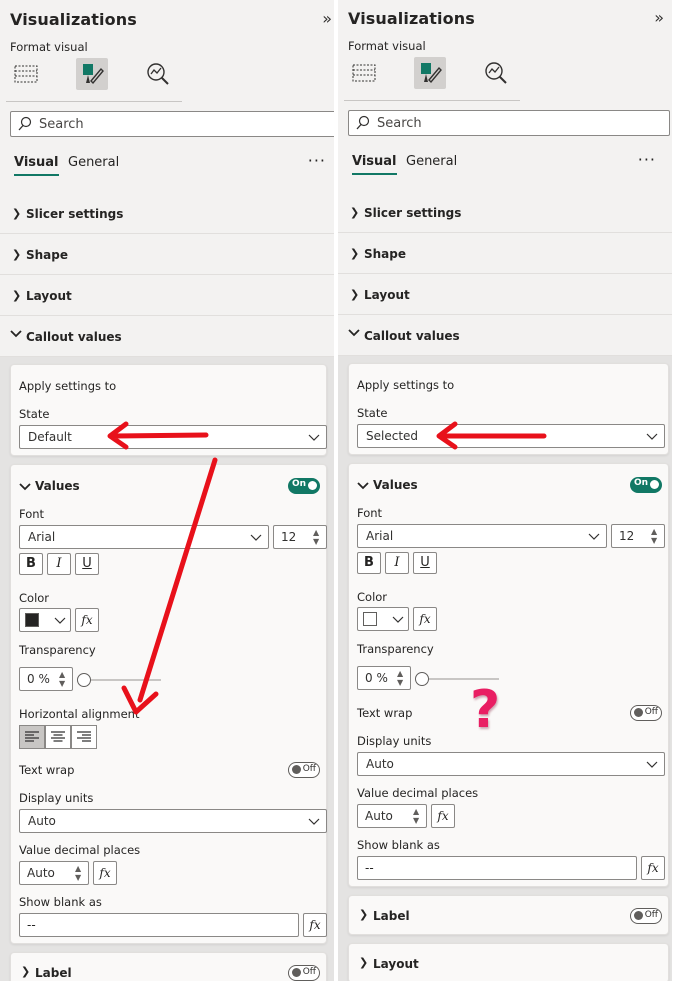  I want to click on toggle-knob, so click(638, 712).